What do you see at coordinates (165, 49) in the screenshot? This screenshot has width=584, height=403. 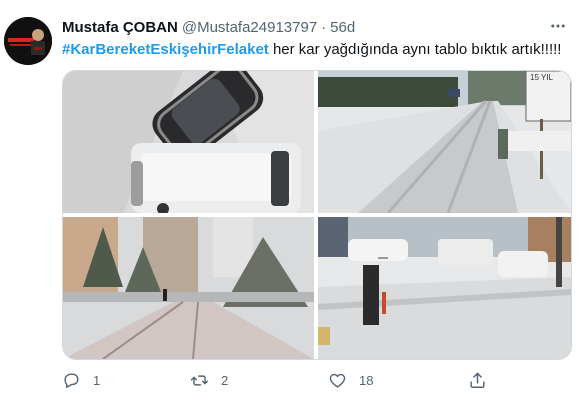 I see `hashtag-link: #KarBereketEskişehirFelaket` at bounding box center [165, 49].